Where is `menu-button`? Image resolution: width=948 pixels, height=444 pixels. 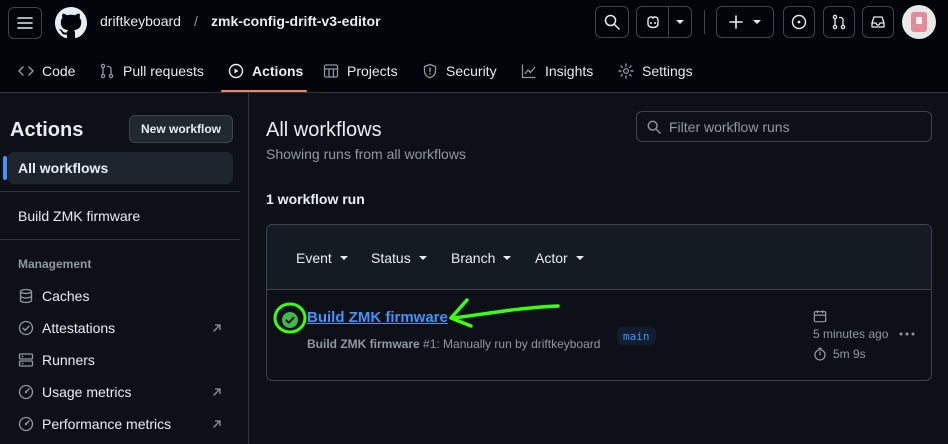 menu-button is located at coordinates (25, 23).